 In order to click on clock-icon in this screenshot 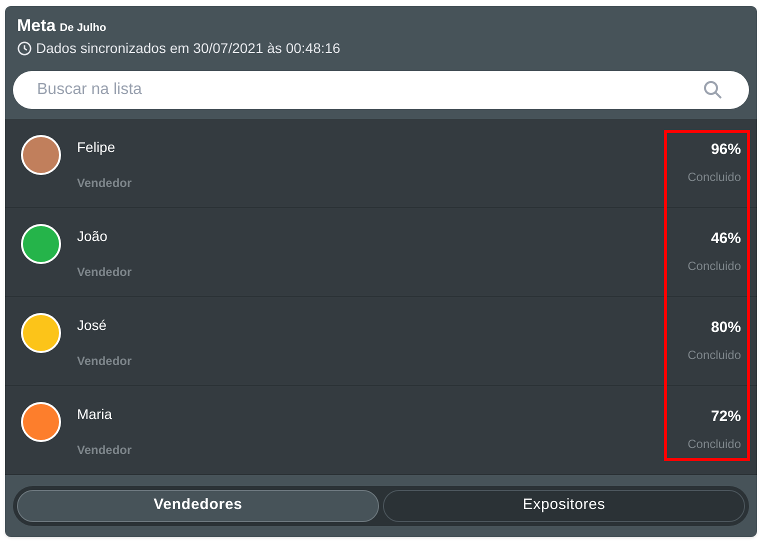, I will do `click(24, 48)`.